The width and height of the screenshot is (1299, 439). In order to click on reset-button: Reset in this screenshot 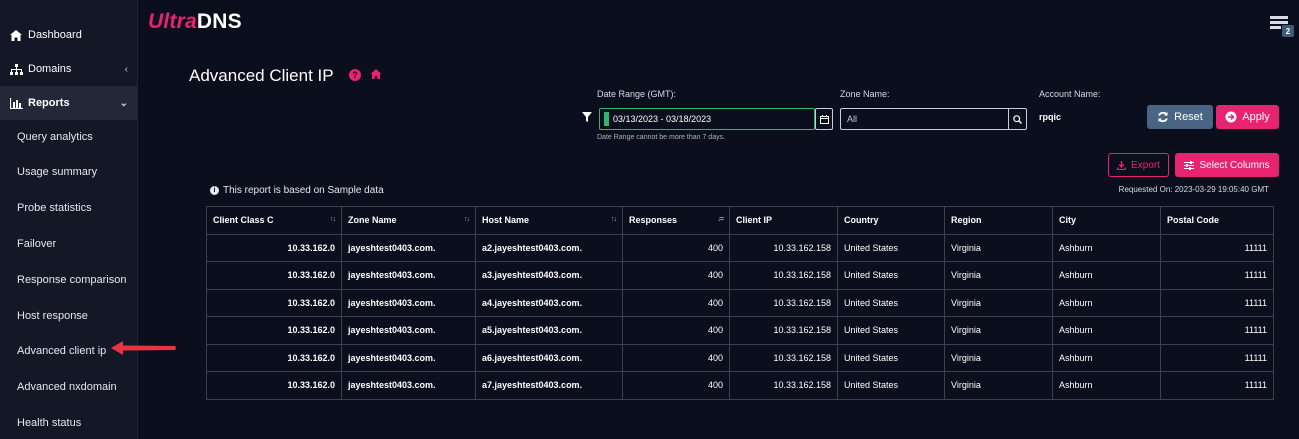, I will do `click(1180, 117)`.